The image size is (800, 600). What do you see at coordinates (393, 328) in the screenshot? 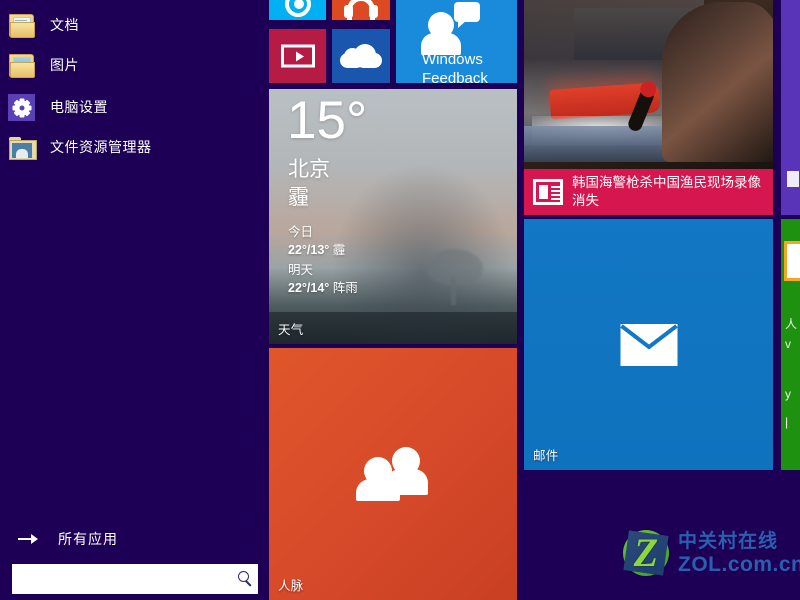
I see `weather-label-strip` at bounding box center [393, 328].